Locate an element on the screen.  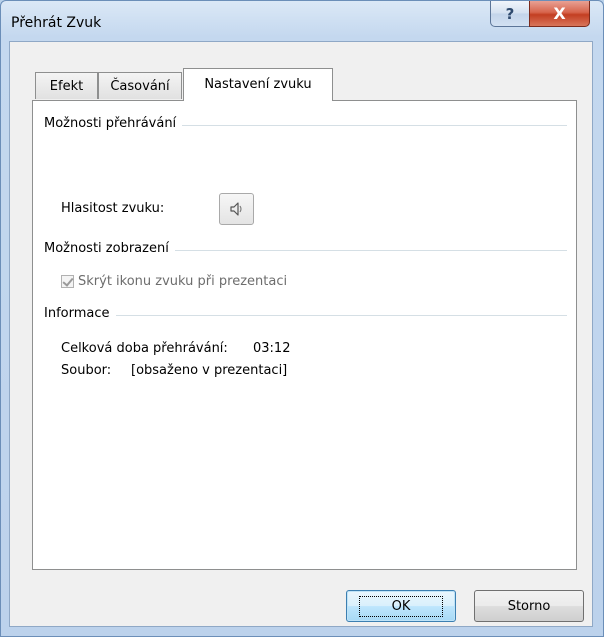
hide-icon-label: Skrýt ikonu zvuku při prezentaci is located at coordinates (183, 281).